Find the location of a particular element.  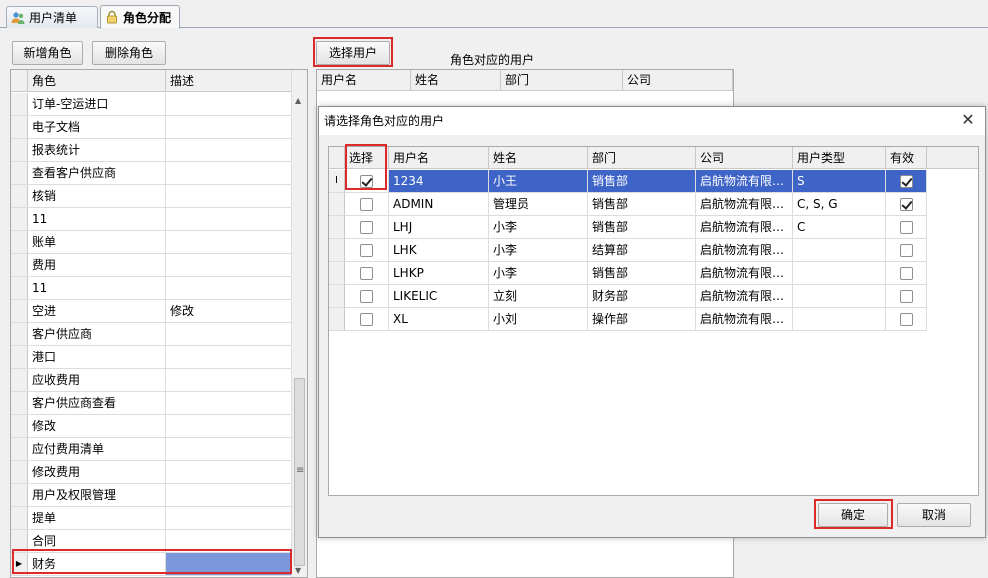

column-header-department: 部门 is located at coordinates (642, 158).